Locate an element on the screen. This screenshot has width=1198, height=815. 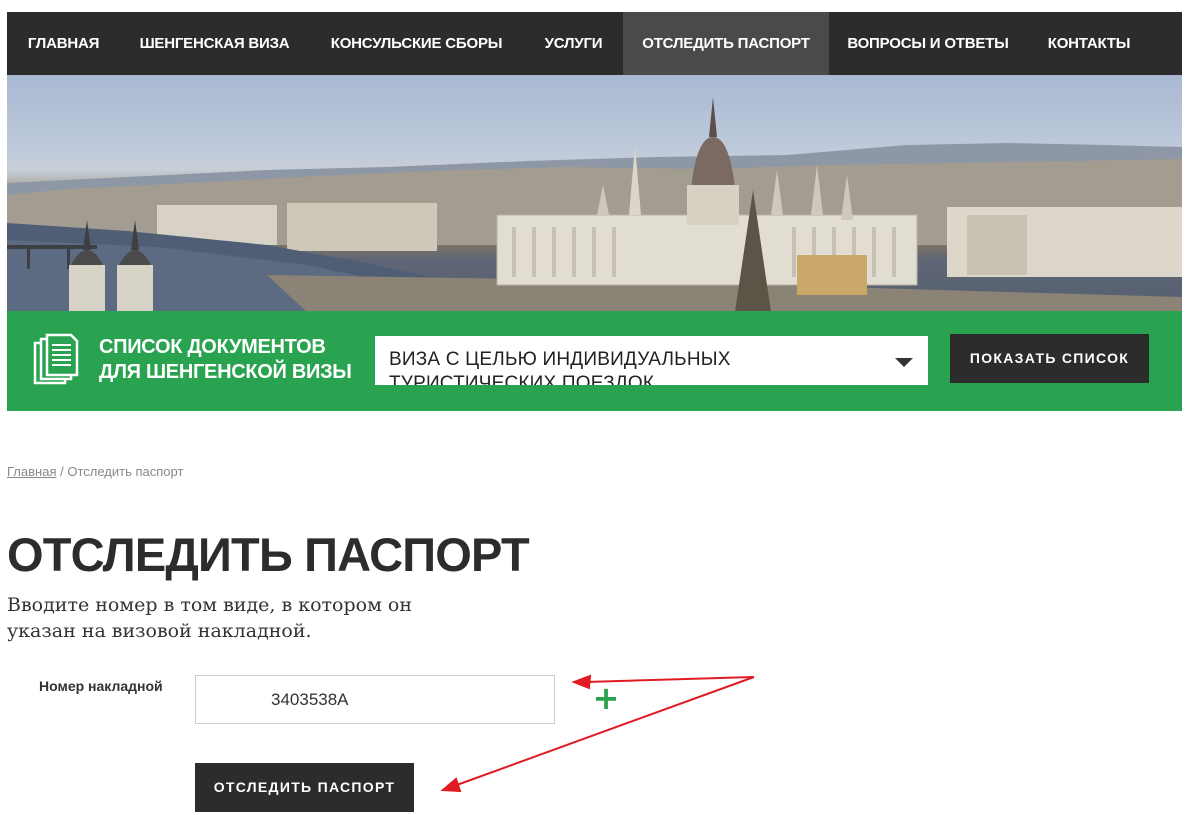
track-passport-button: ОТСЛЕДИТЬ ПАСПОРТ is located at coordinates (304, 787).